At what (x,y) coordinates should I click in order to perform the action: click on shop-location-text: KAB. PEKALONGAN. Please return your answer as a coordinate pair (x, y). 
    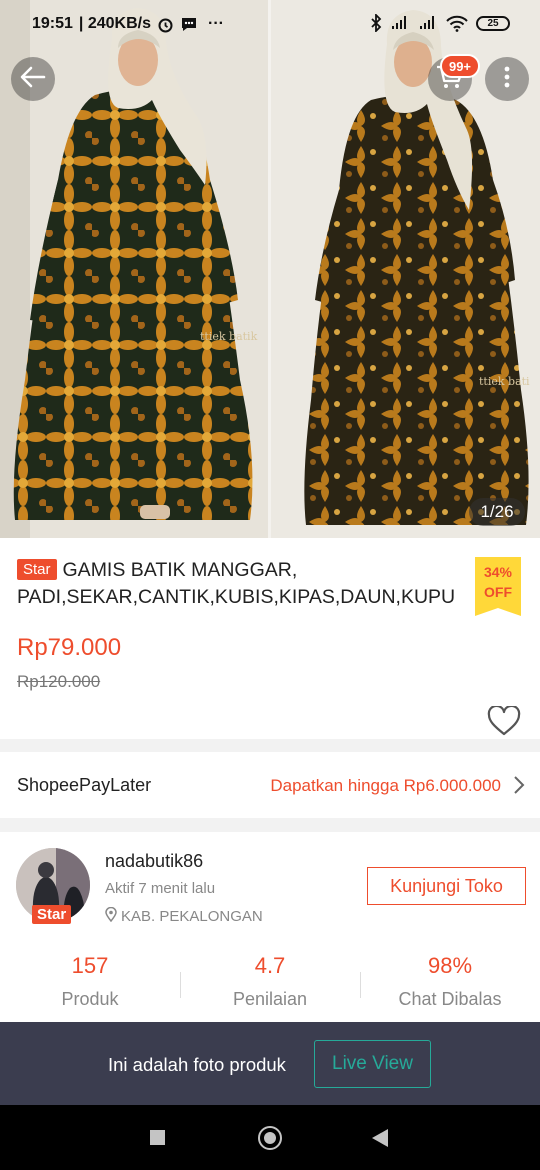
    Looking at the image, I should click on (192, 916).